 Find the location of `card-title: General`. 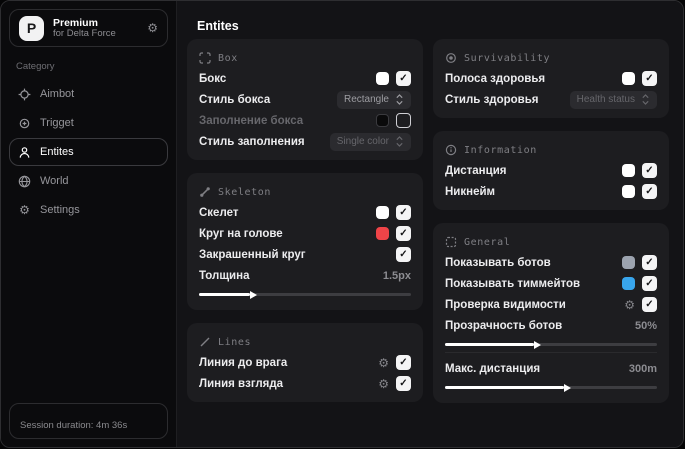

card-title: General is located at coordinates (487, 242).